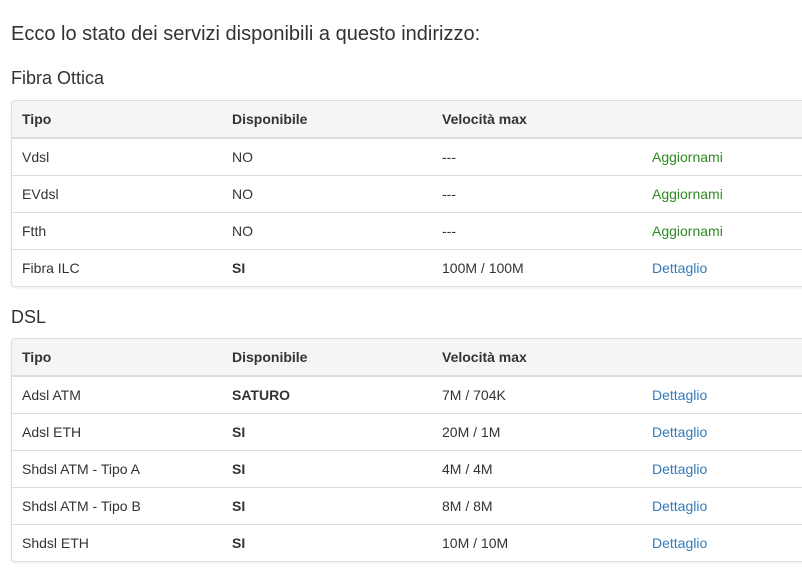  Describe the element at coordinates (117, 468) in the screenshot. I see `cell-tipo: Shdsl ATM - Tipo A` at that location.